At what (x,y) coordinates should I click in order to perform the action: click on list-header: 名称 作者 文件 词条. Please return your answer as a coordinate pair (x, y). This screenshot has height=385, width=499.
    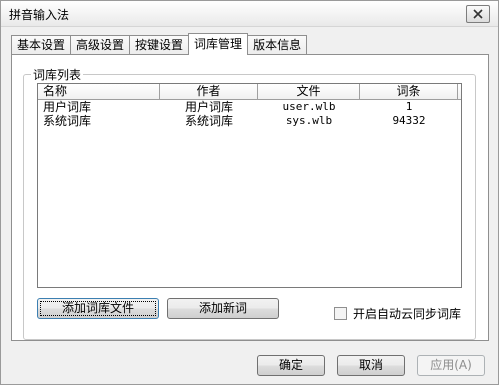
    Looking at the image, I should click on (249, 92).